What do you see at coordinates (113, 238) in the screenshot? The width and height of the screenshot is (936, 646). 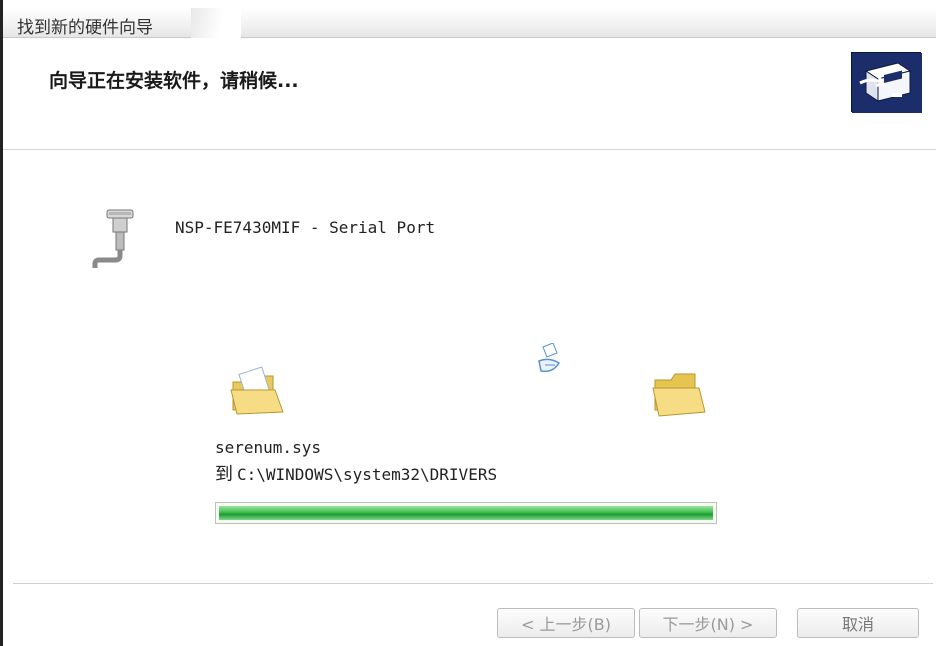 I see `serial-port-icon` at bounding box center [113, 238].